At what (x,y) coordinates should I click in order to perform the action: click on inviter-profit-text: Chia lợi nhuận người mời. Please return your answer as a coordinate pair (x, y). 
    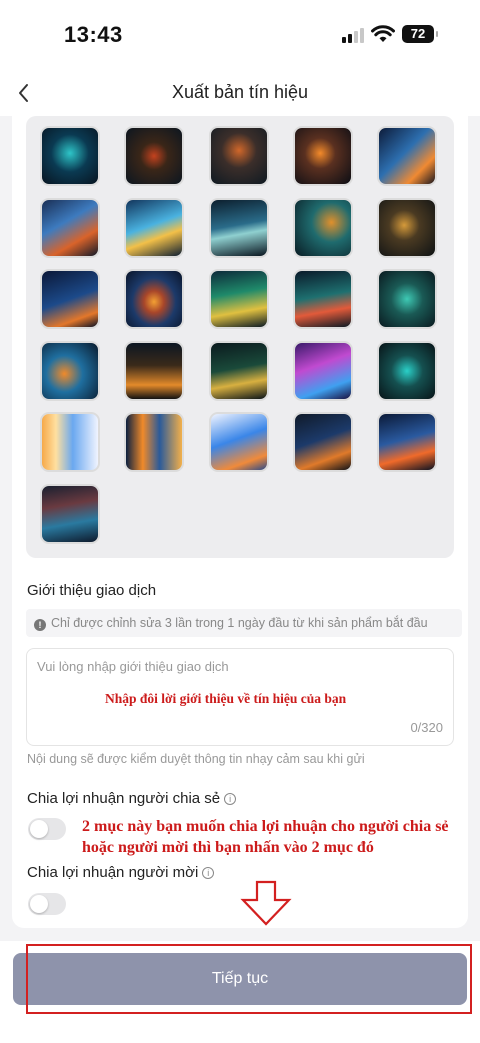
    Looking at the image, I should click on (113, 872).